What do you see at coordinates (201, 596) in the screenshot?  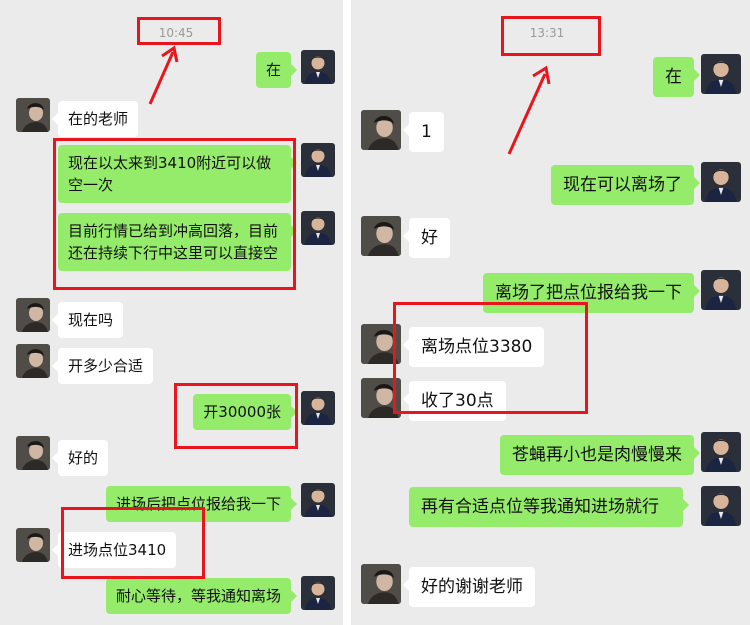 I see `message-bubble-outgoing: 耐心等待，等我通知离场` at bounding box center [201, 596].